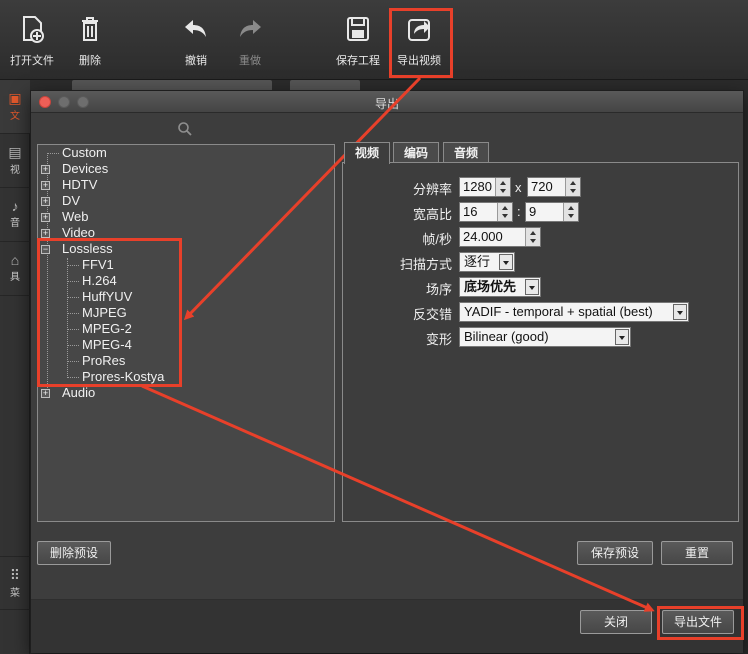  I want to click on grid-icon: ⠿, so click(15, 575).